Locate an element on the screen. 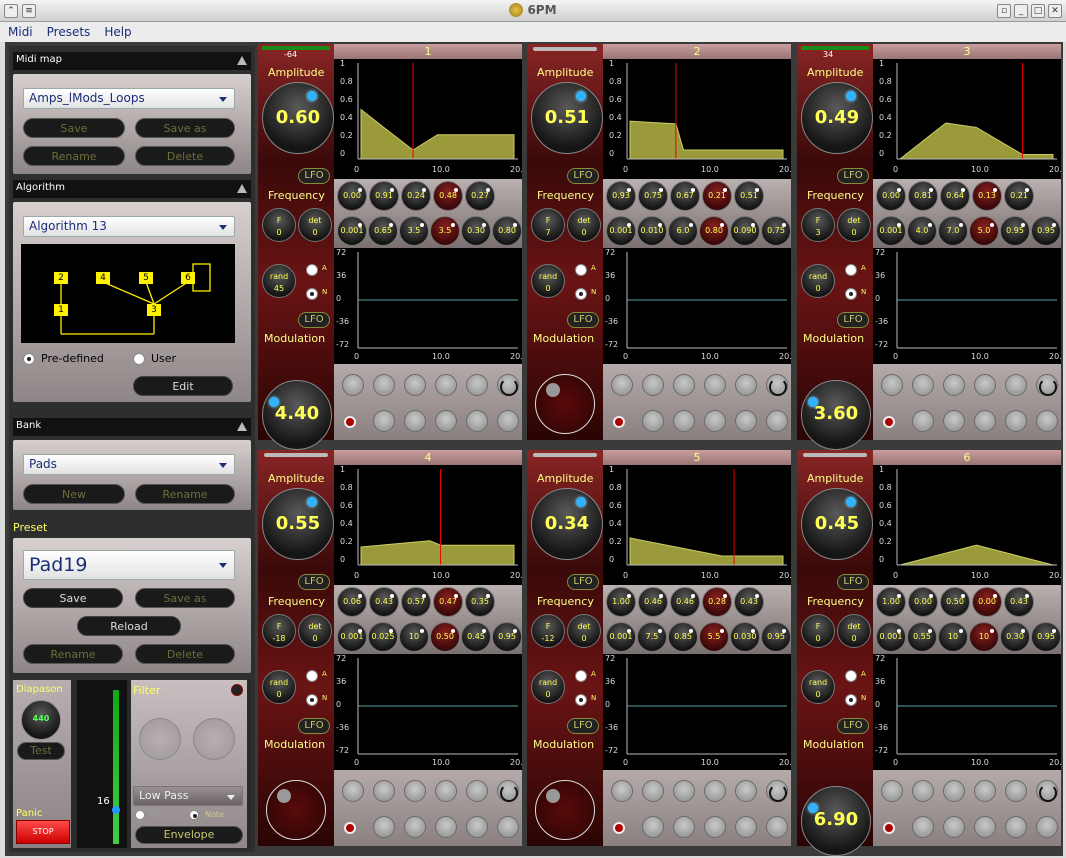  amp-env-knob: 0.06 is located at coordinates (352, 602).